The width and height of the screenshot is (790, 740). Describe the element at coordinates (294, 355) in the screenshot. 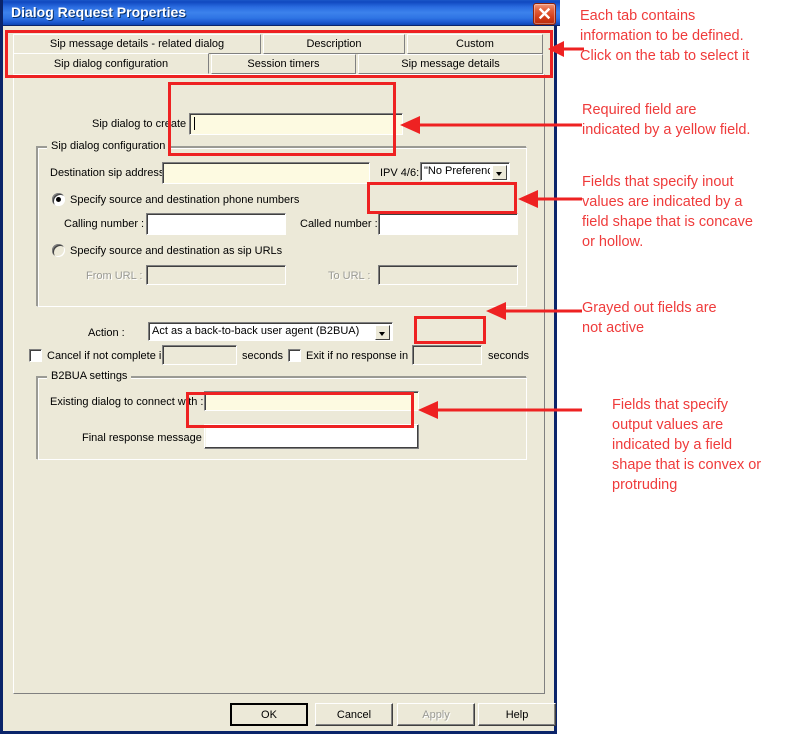

I see `exit-if-no-response-checkbox` at that location.